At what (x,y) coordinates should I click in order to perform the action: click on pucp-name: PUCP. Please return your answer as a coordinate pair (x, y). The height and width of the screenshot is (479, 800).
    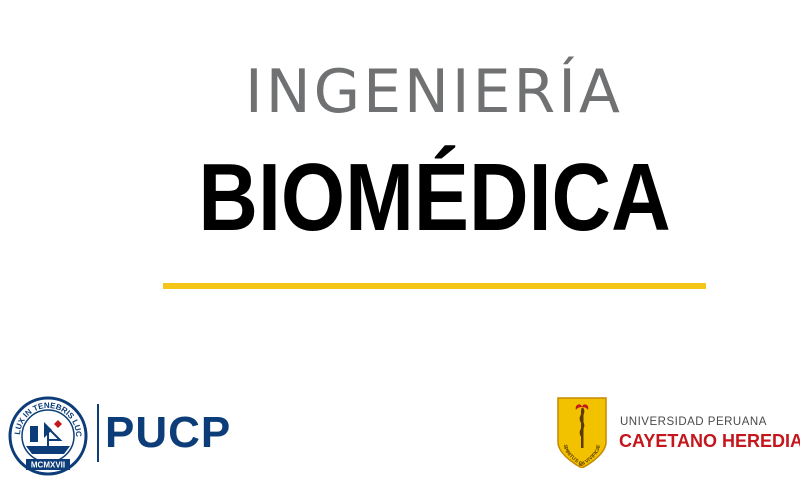
    Looking at the image, I should click on (168, 432).